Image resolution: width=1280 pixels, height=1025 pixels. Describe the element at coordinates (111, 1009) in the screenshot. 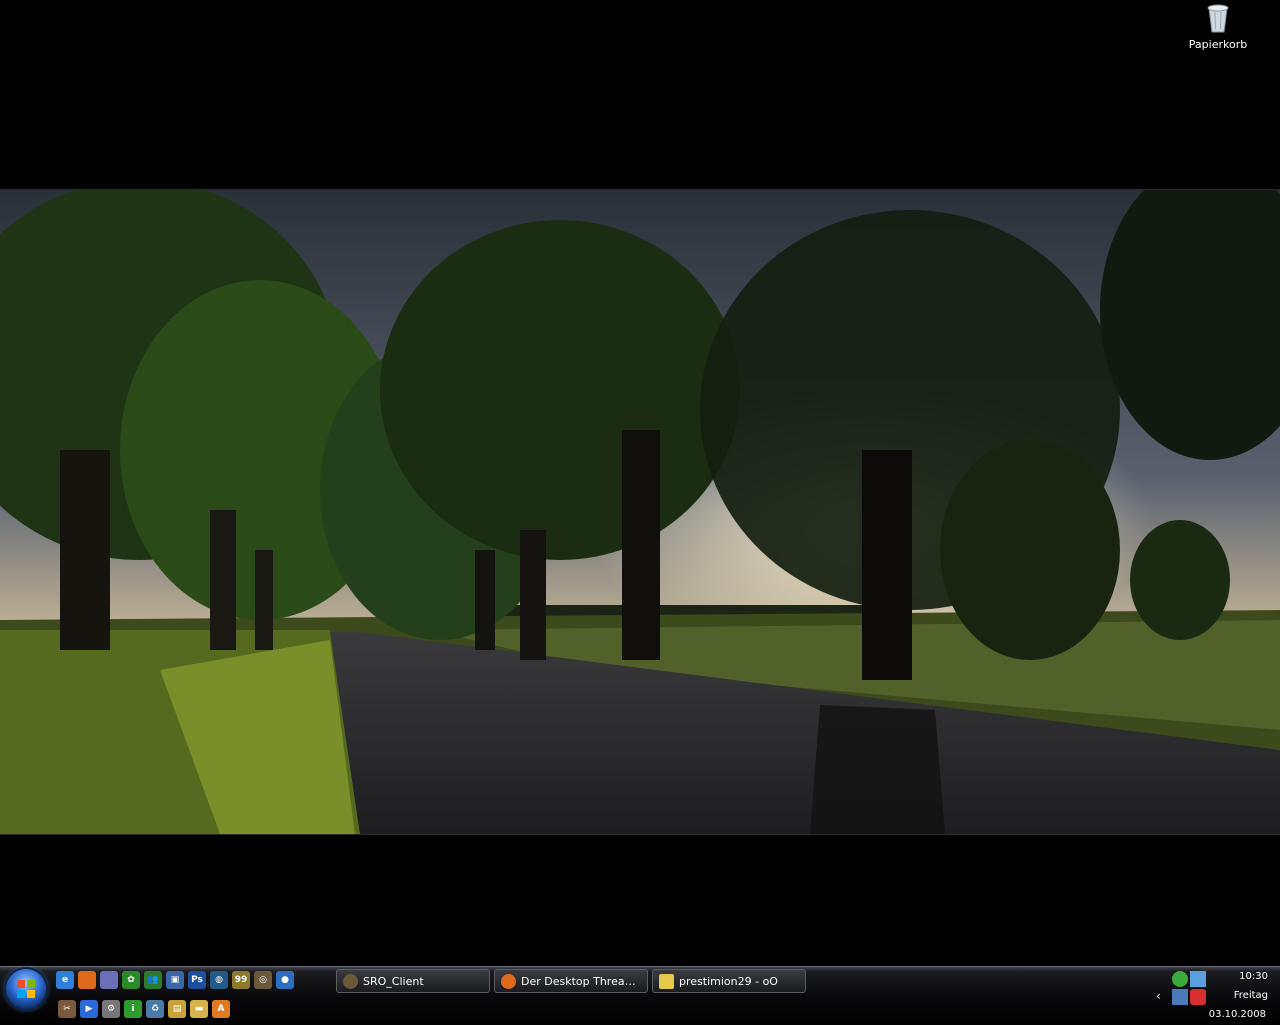

I see `settings-gear-icon: ⚙` at that location.